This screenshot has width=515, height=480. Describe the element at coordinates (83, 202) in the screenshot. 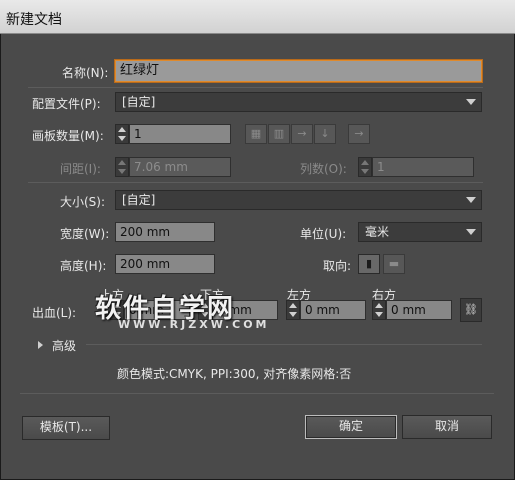

I see `size-label: 大小(S):` at that location.